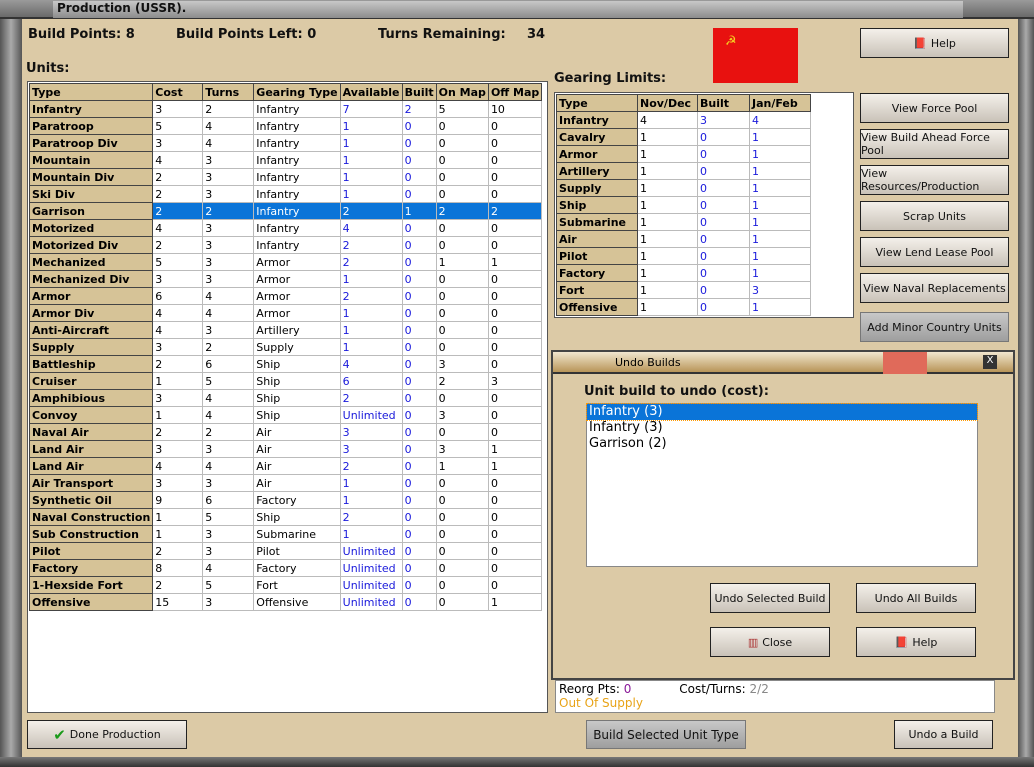 Image resolution: width=1034 pixels, height=767 pixels. Describe the element at coordinates (517, 9) in the screenshot. I see `title-bar: Production (USSR).` at that location.